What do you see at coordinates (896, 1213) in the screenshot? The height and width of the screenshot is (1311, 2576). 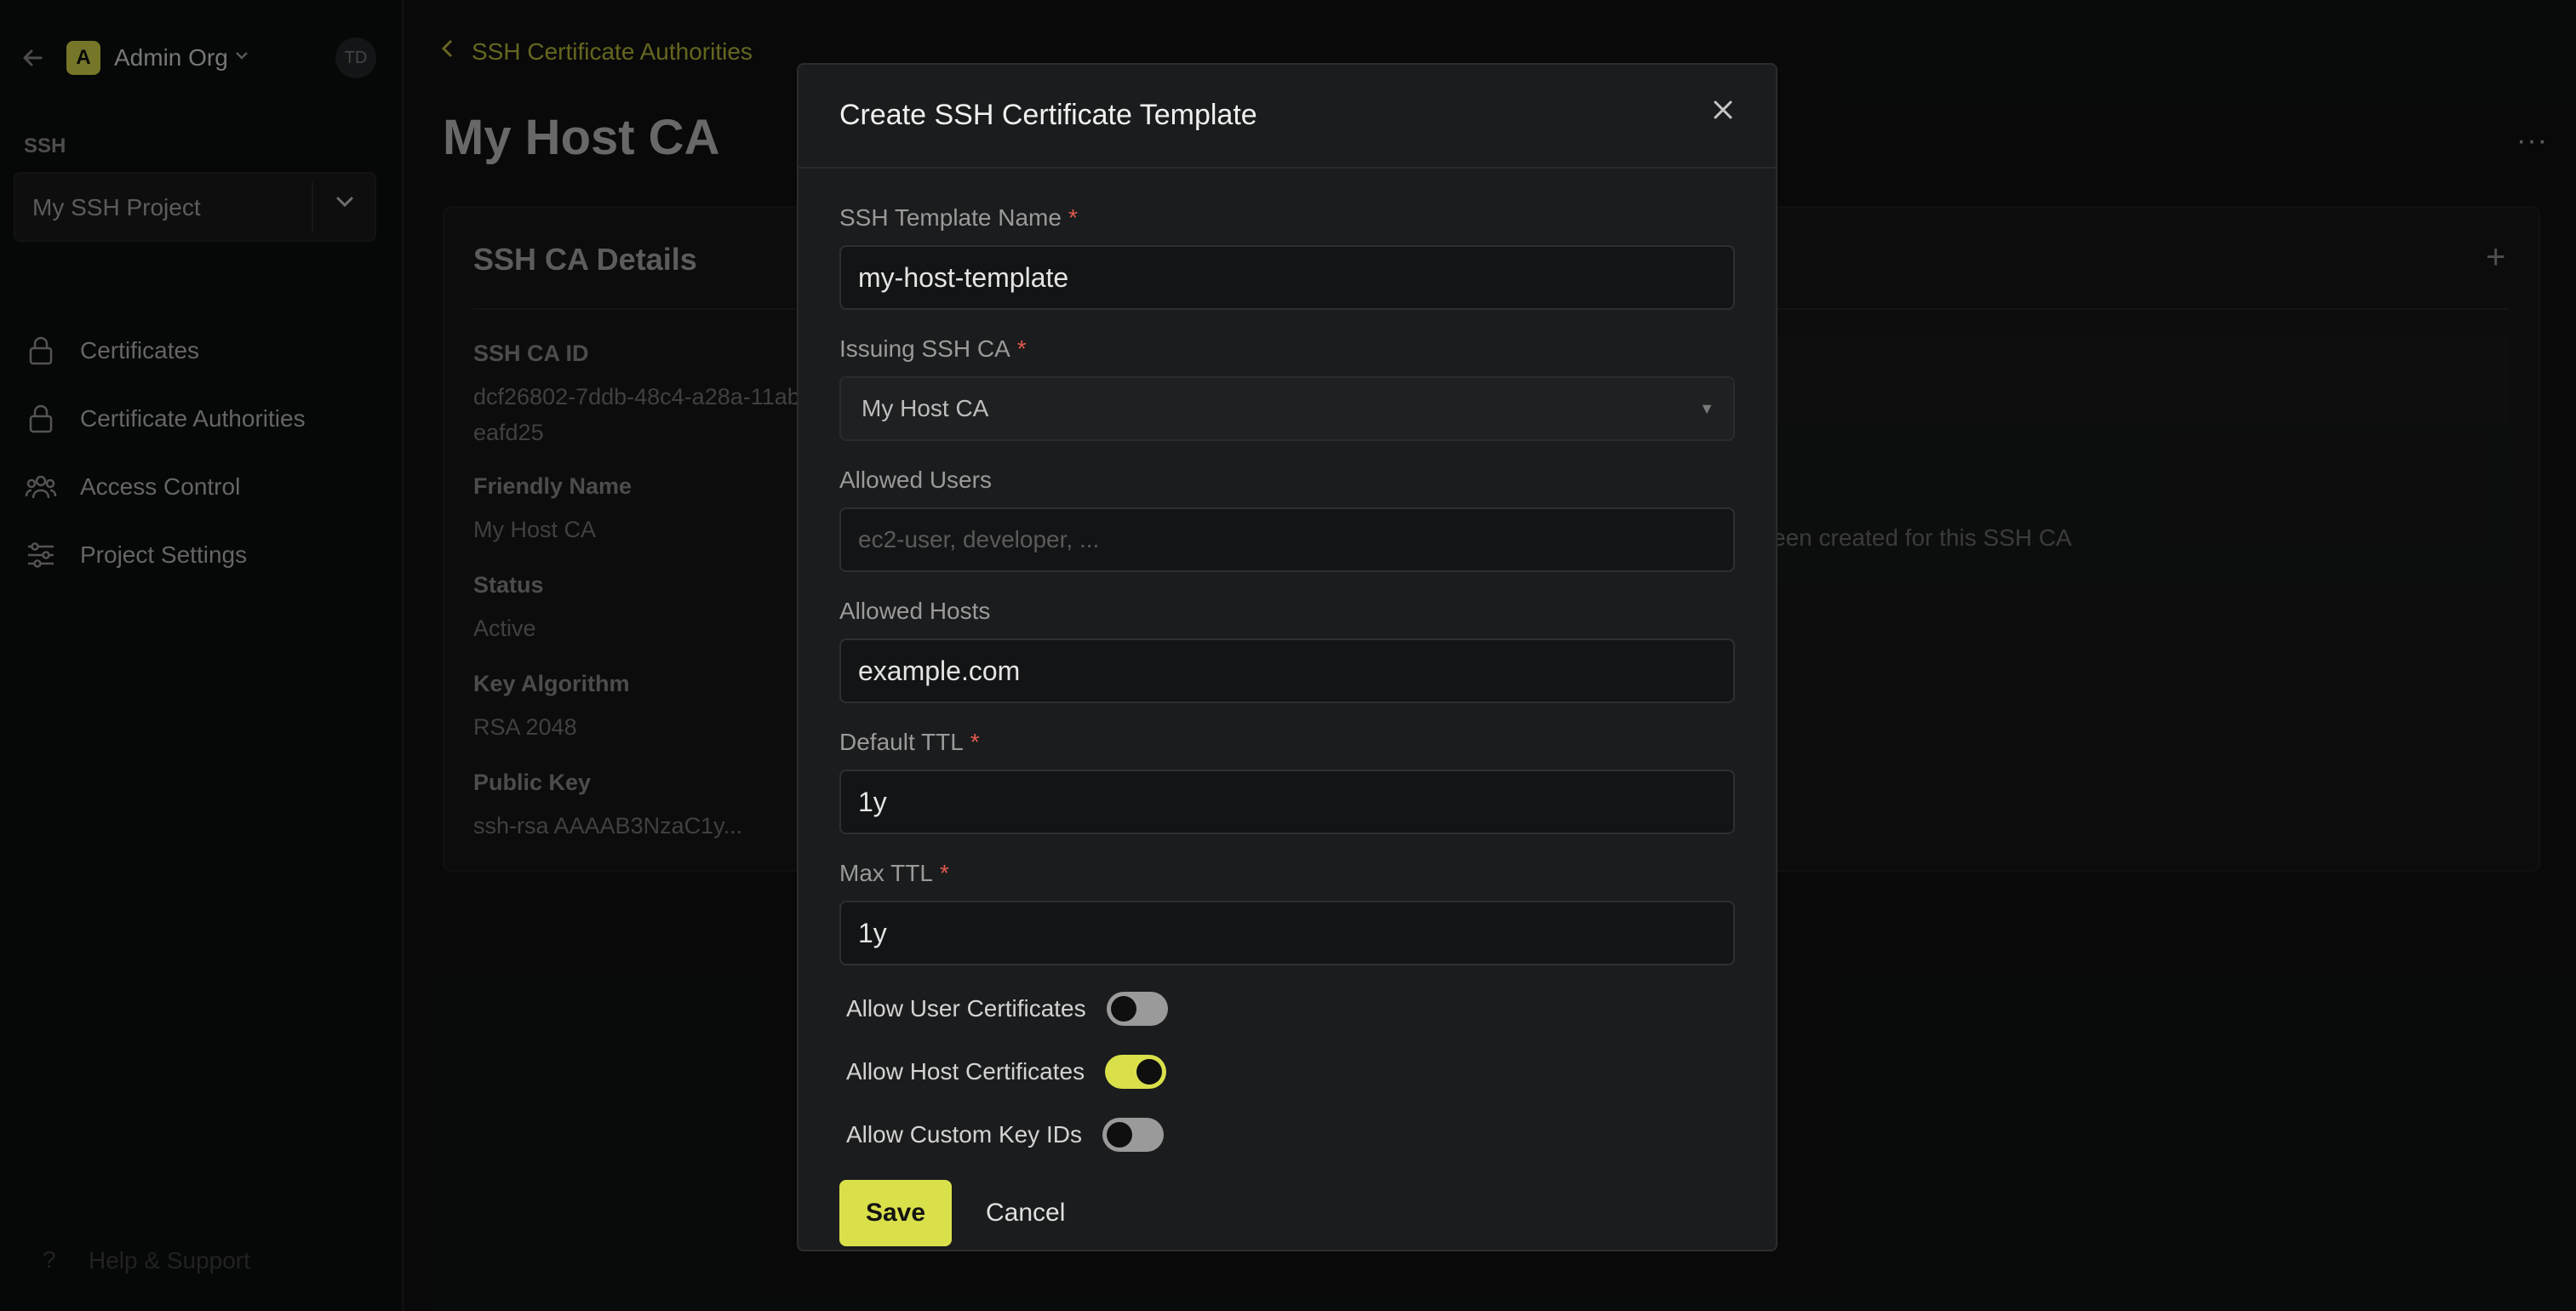 I see `save-button: Save` at bounding box center [896, 1213].